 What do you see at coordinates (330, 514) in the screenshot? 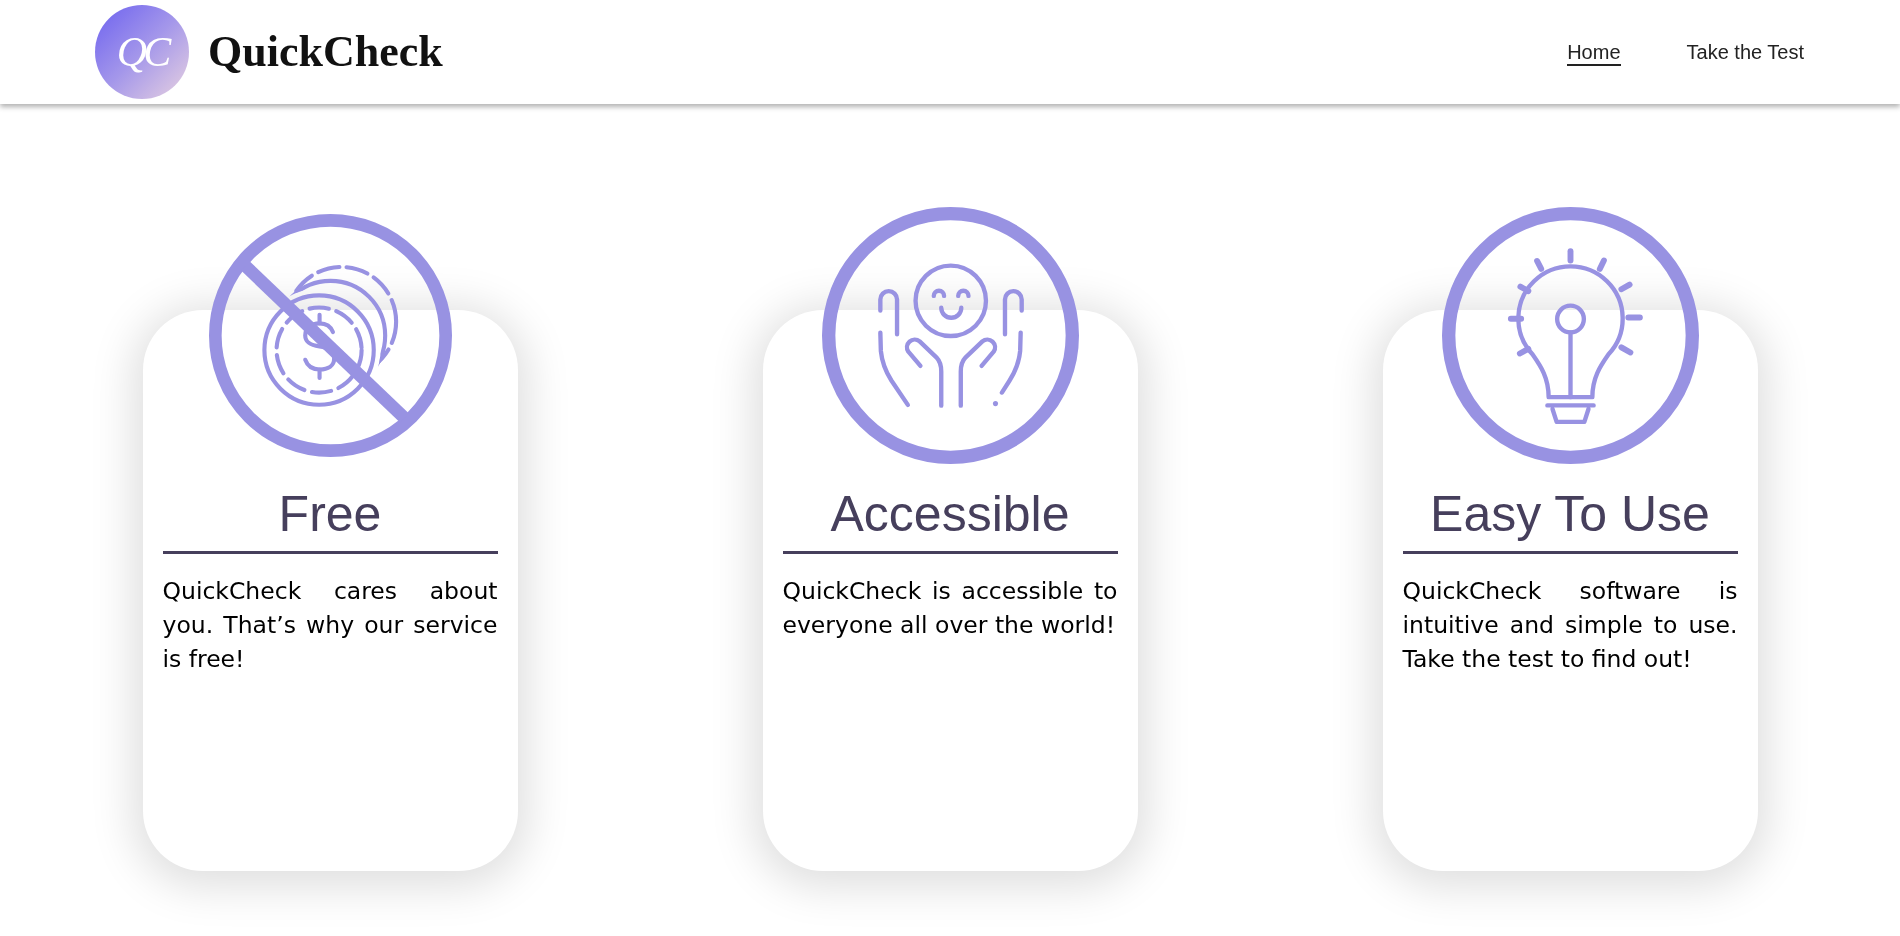
I see `feature-title: Free` at bounding box center [330, 514].